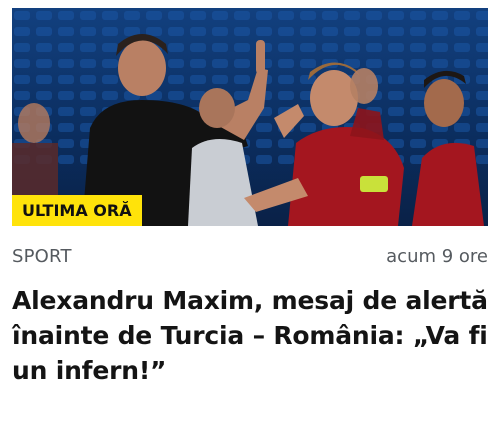 This screenshot has height=421, width=500. What do you see at coordinates (77, 210) in the screenshot?
I see `breaking-news-badge: ULTIMA ORĂ` at bounding box center [77, 210].